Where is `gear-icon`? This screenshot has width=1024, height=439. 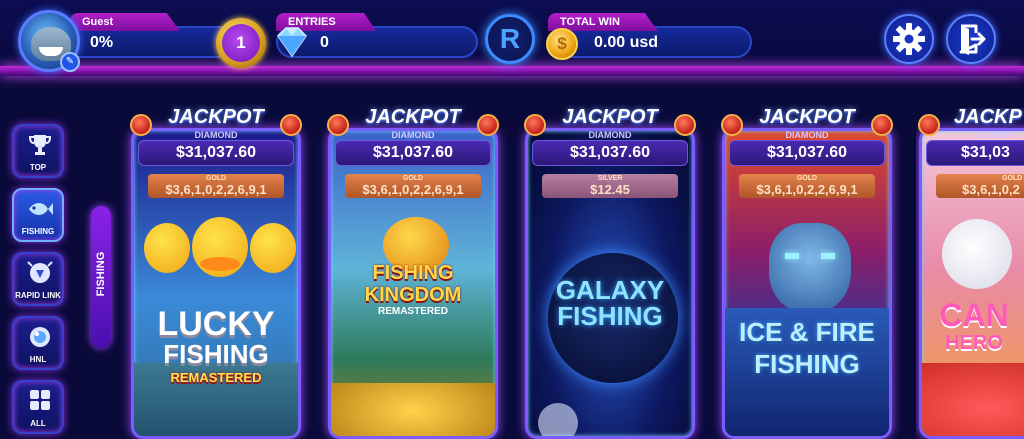
gear-icon is located at coordinates (909, 39).